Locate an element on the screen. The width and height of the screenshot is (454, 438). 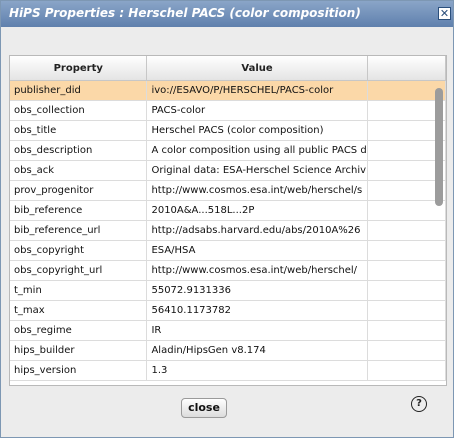
table-row: obs_regime IR is located at coordinates (228, 330).